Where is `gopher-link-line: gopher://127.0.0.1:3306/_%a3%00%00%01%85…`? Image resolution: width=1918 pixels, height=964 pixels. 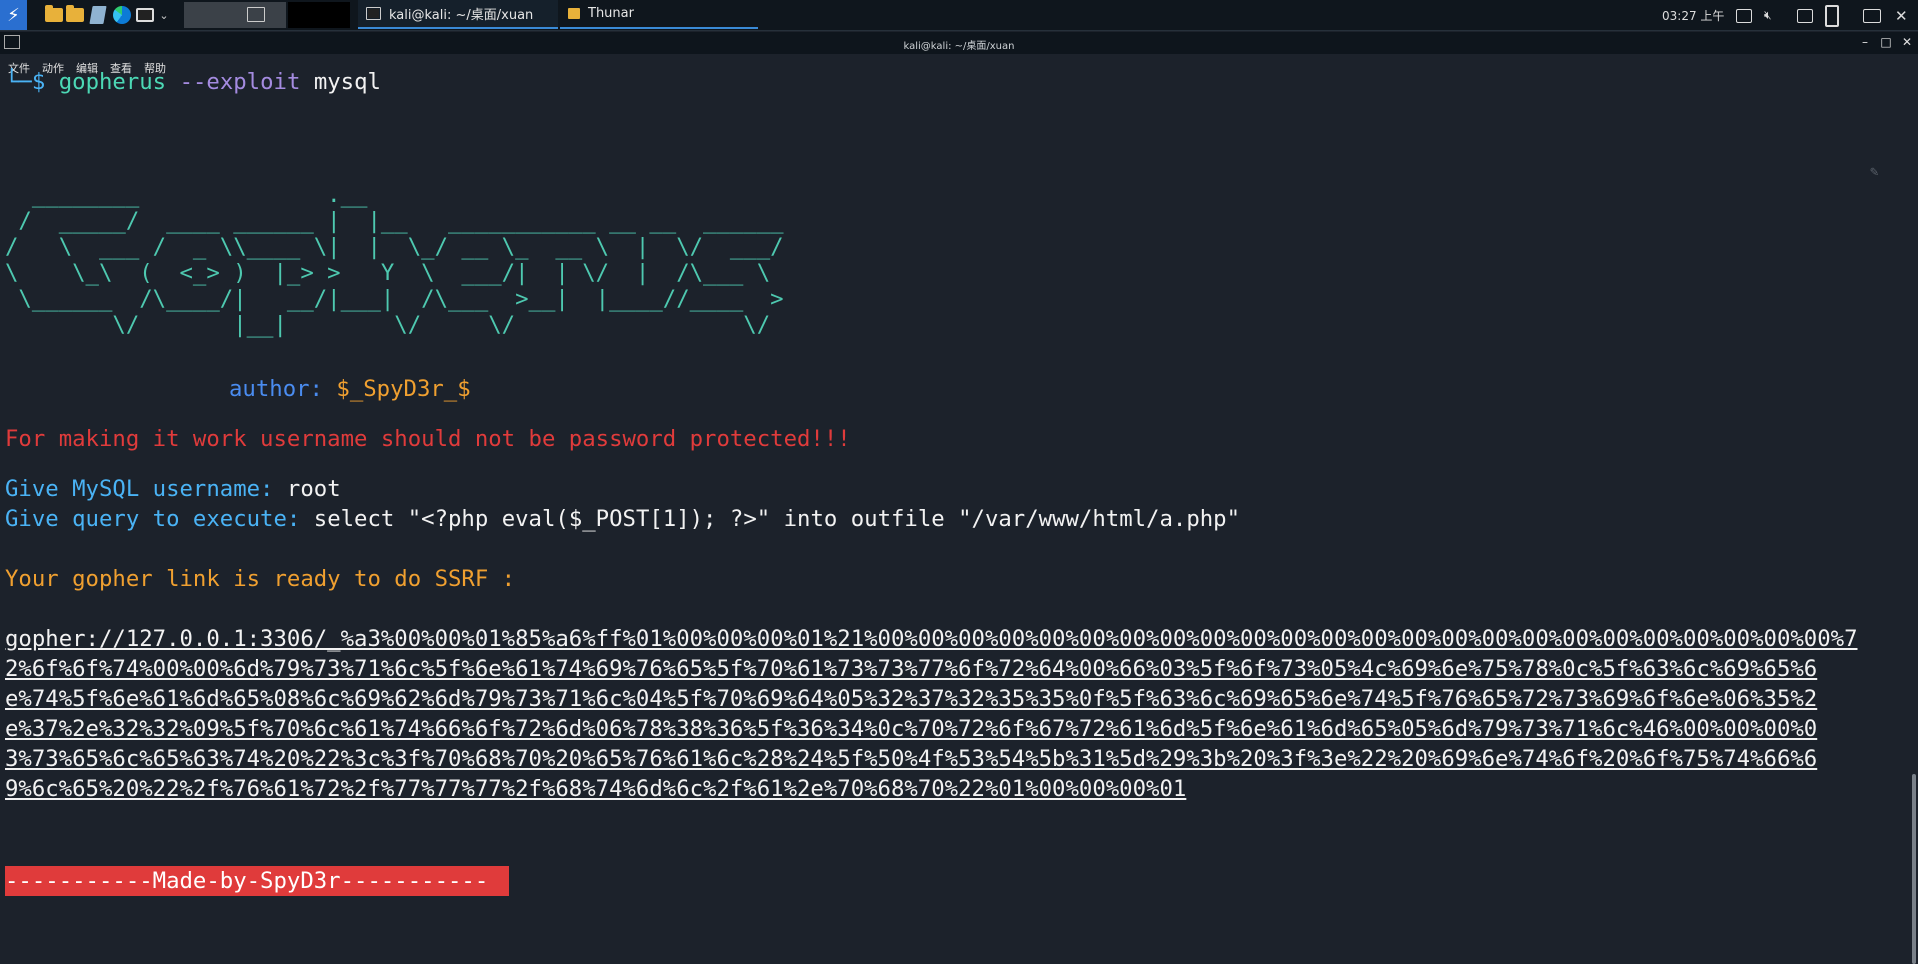 gopher-link-line: gopher://127.0.0.1:3306/_%a3%00%00%01%85… is located at coordinates (931, 639).